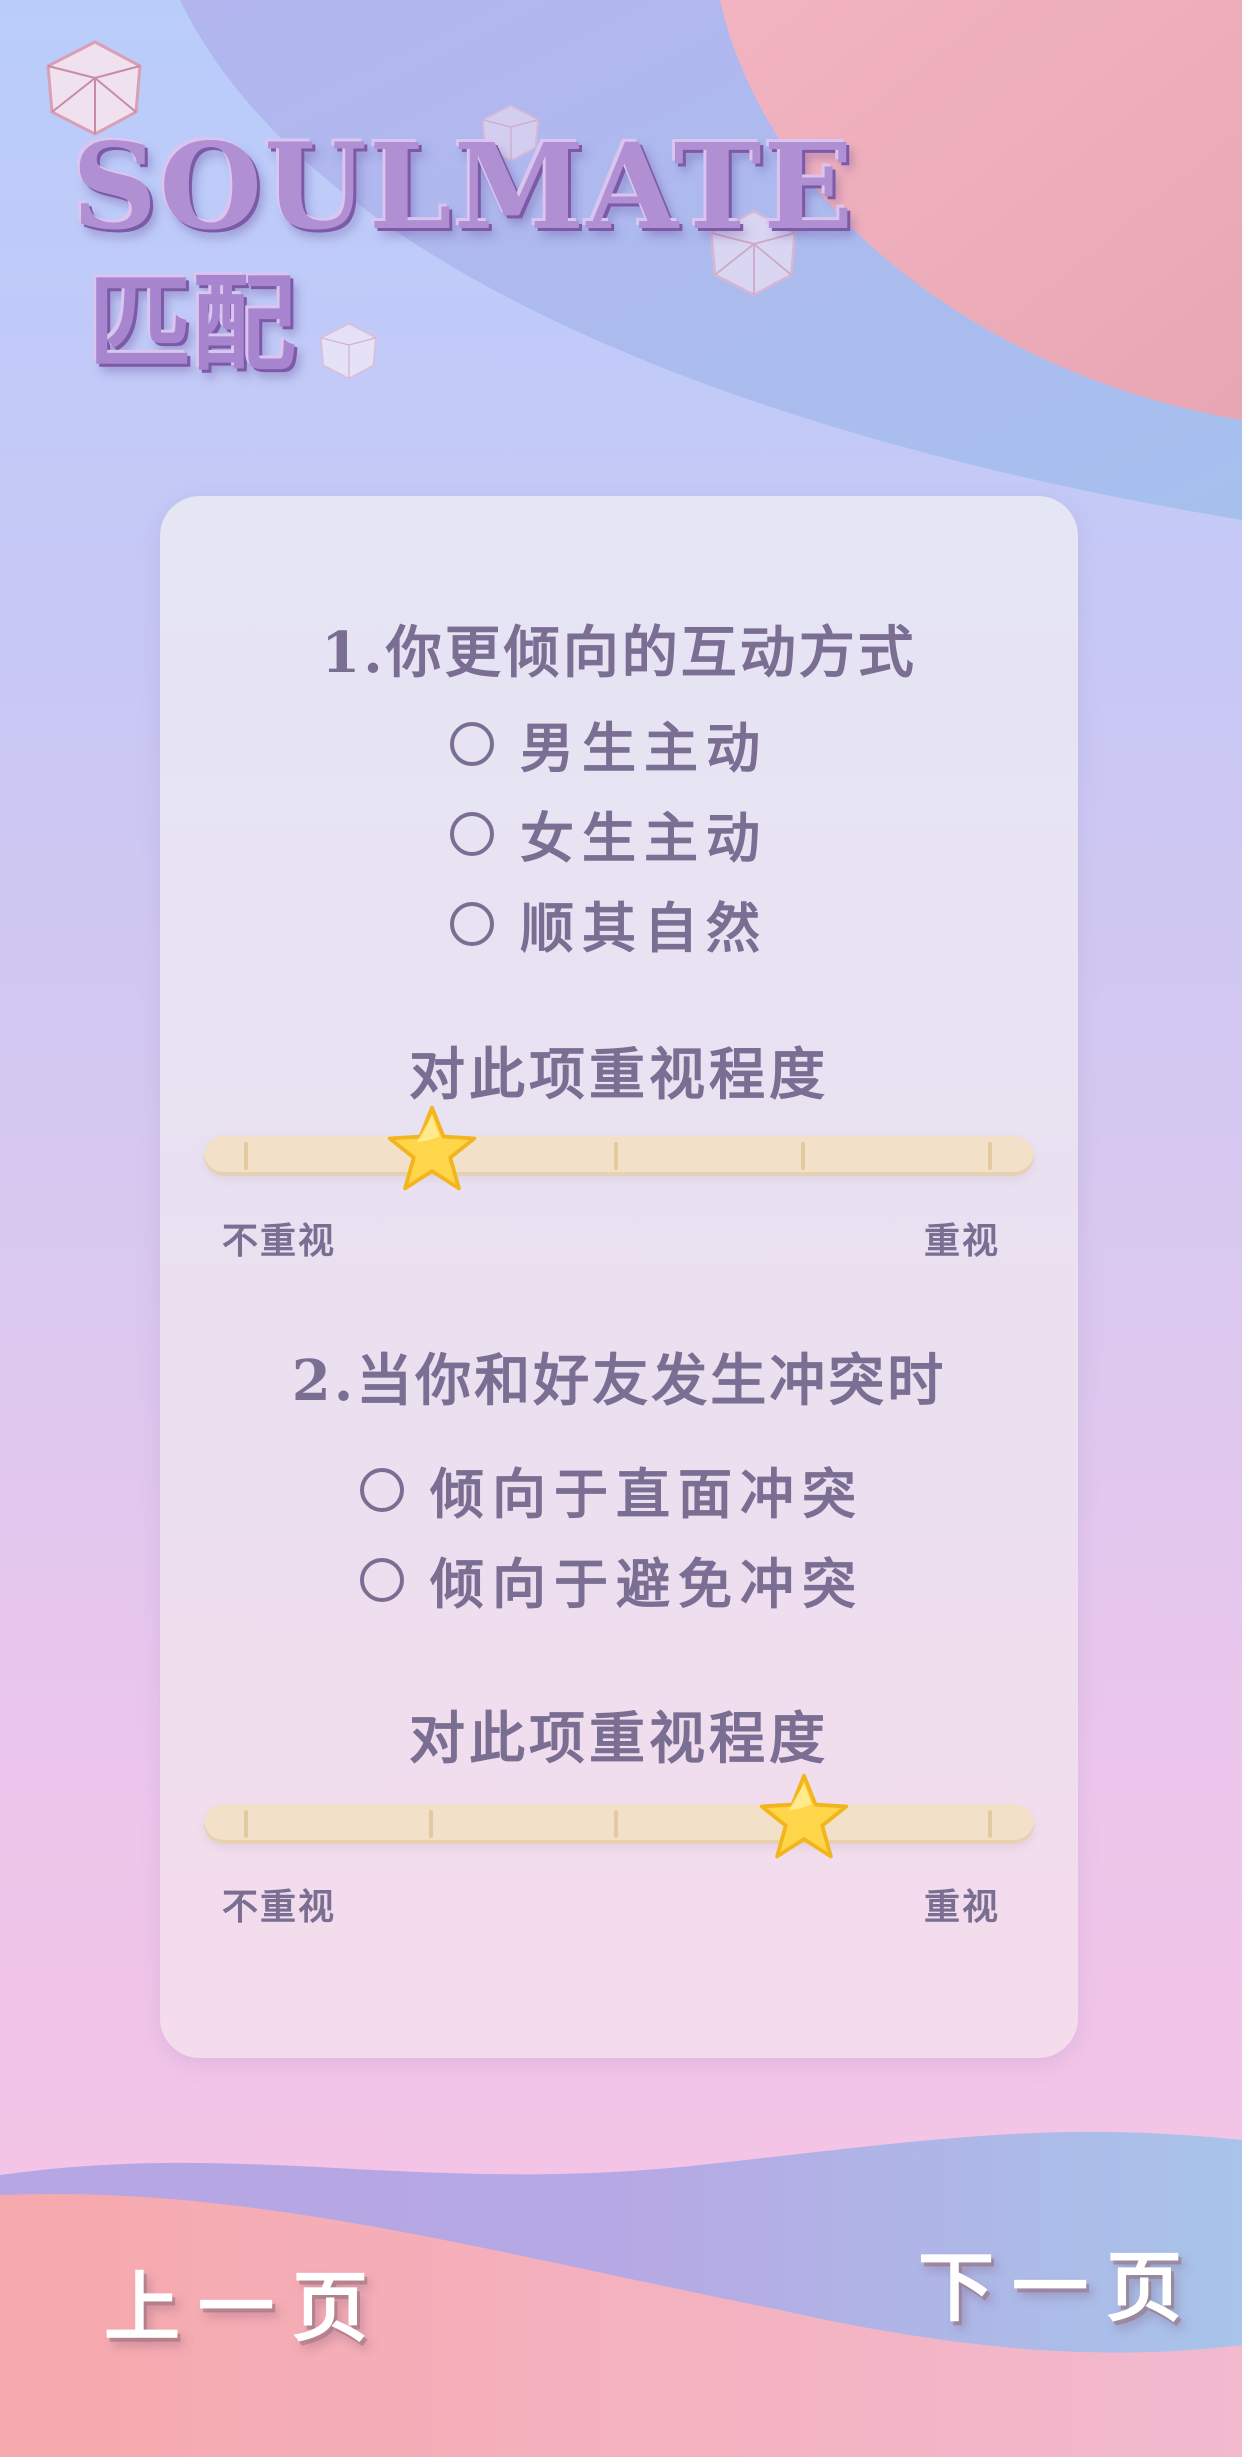 Image resolution: width=1242 pixels, height=2457 pixels. Describe the element at coordinates (464, 186) in the screenshot. I see `logo-title: SOULMATE` at that location.